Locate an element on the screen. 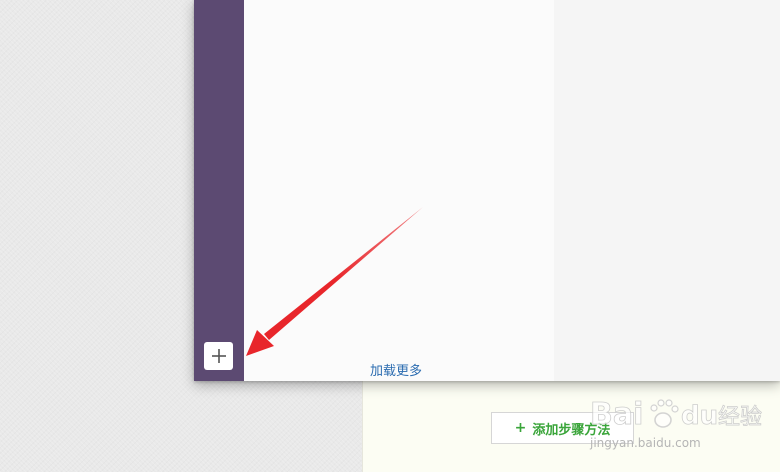  add-button is located at coordinates (218, 356).